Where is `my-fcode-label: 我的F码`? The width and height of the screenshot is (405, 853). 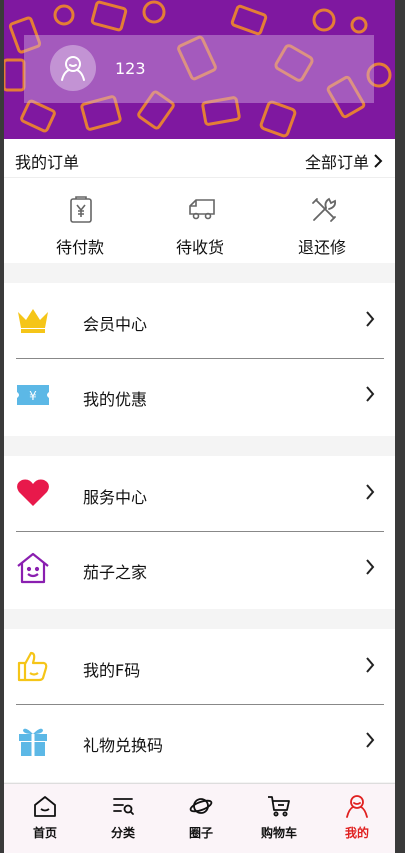 my-fcode-label: 我的F码 is located at coordinates (112, 670).